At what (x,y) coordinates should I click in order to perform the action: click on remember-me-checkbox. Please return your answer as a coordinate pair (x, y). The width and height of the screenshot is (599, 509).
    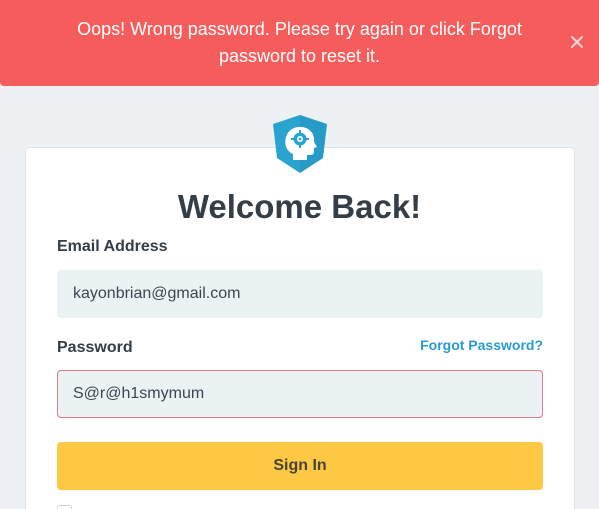
    Looking at the image, I should click on (64, 507).